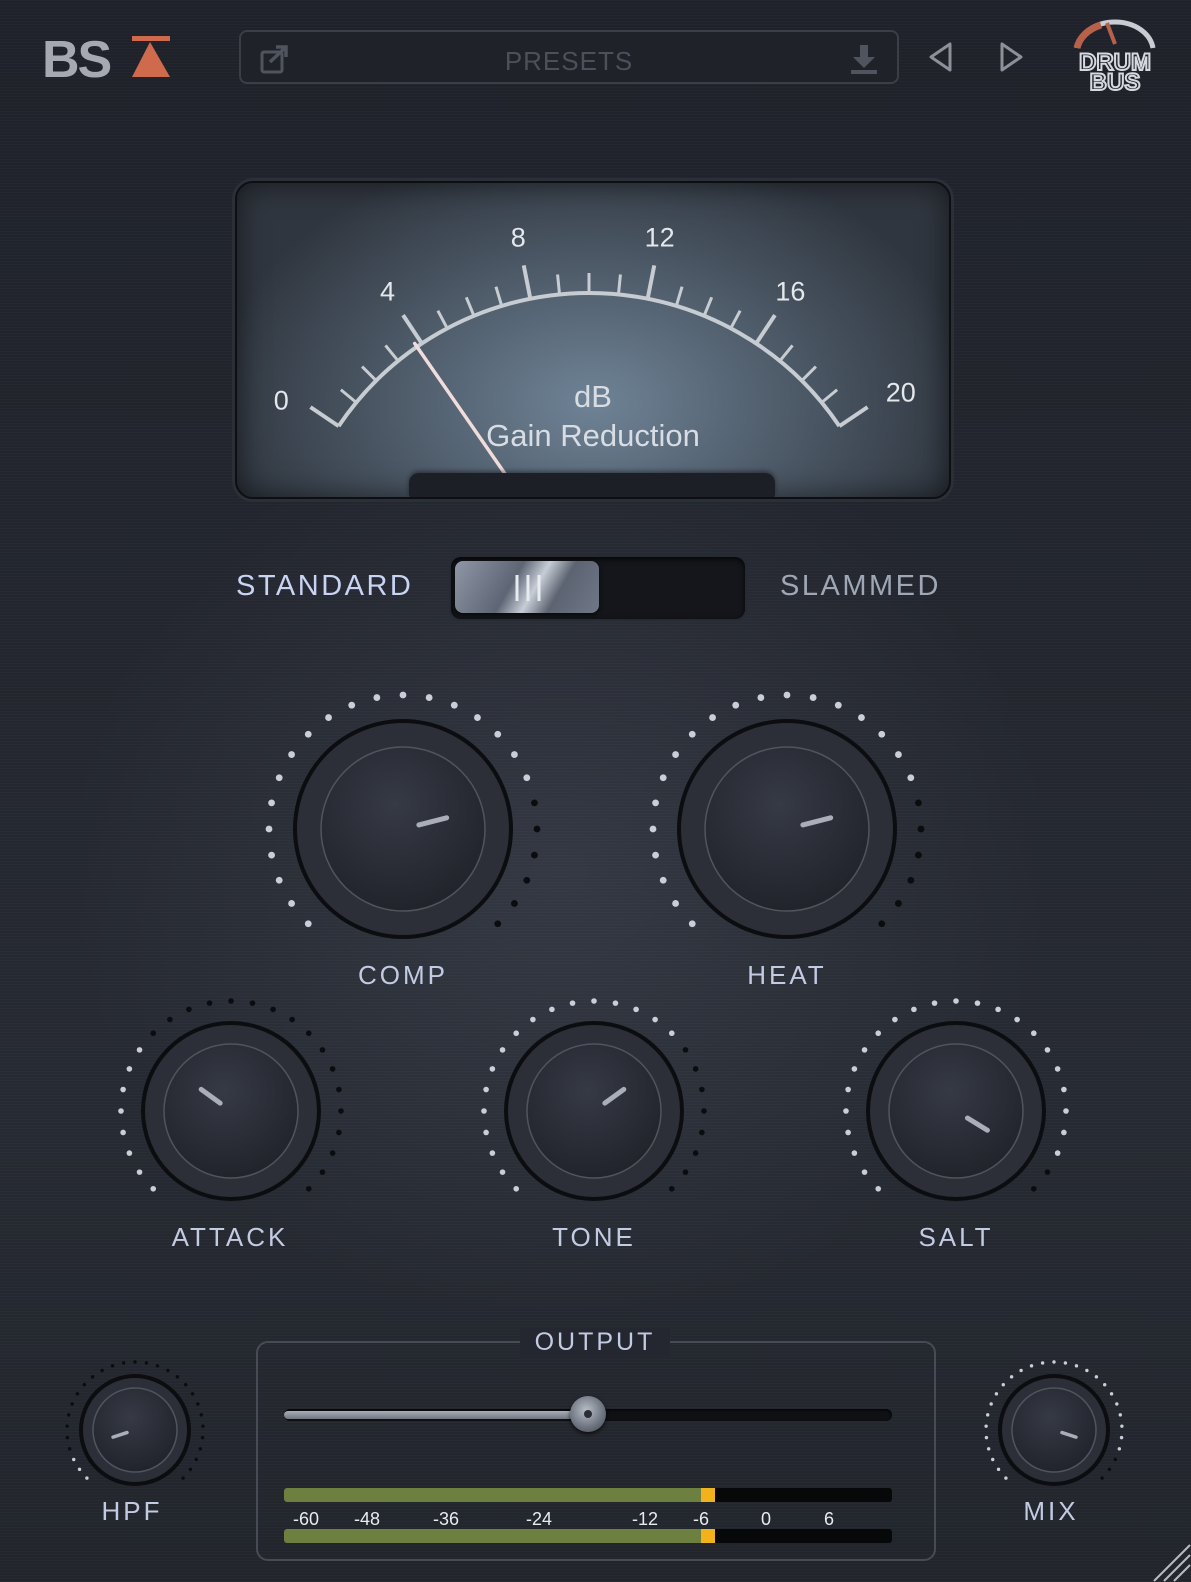  Describe the element at coordinates (492, 1536) in the screenshot. I see `level-fill-right` at that location.